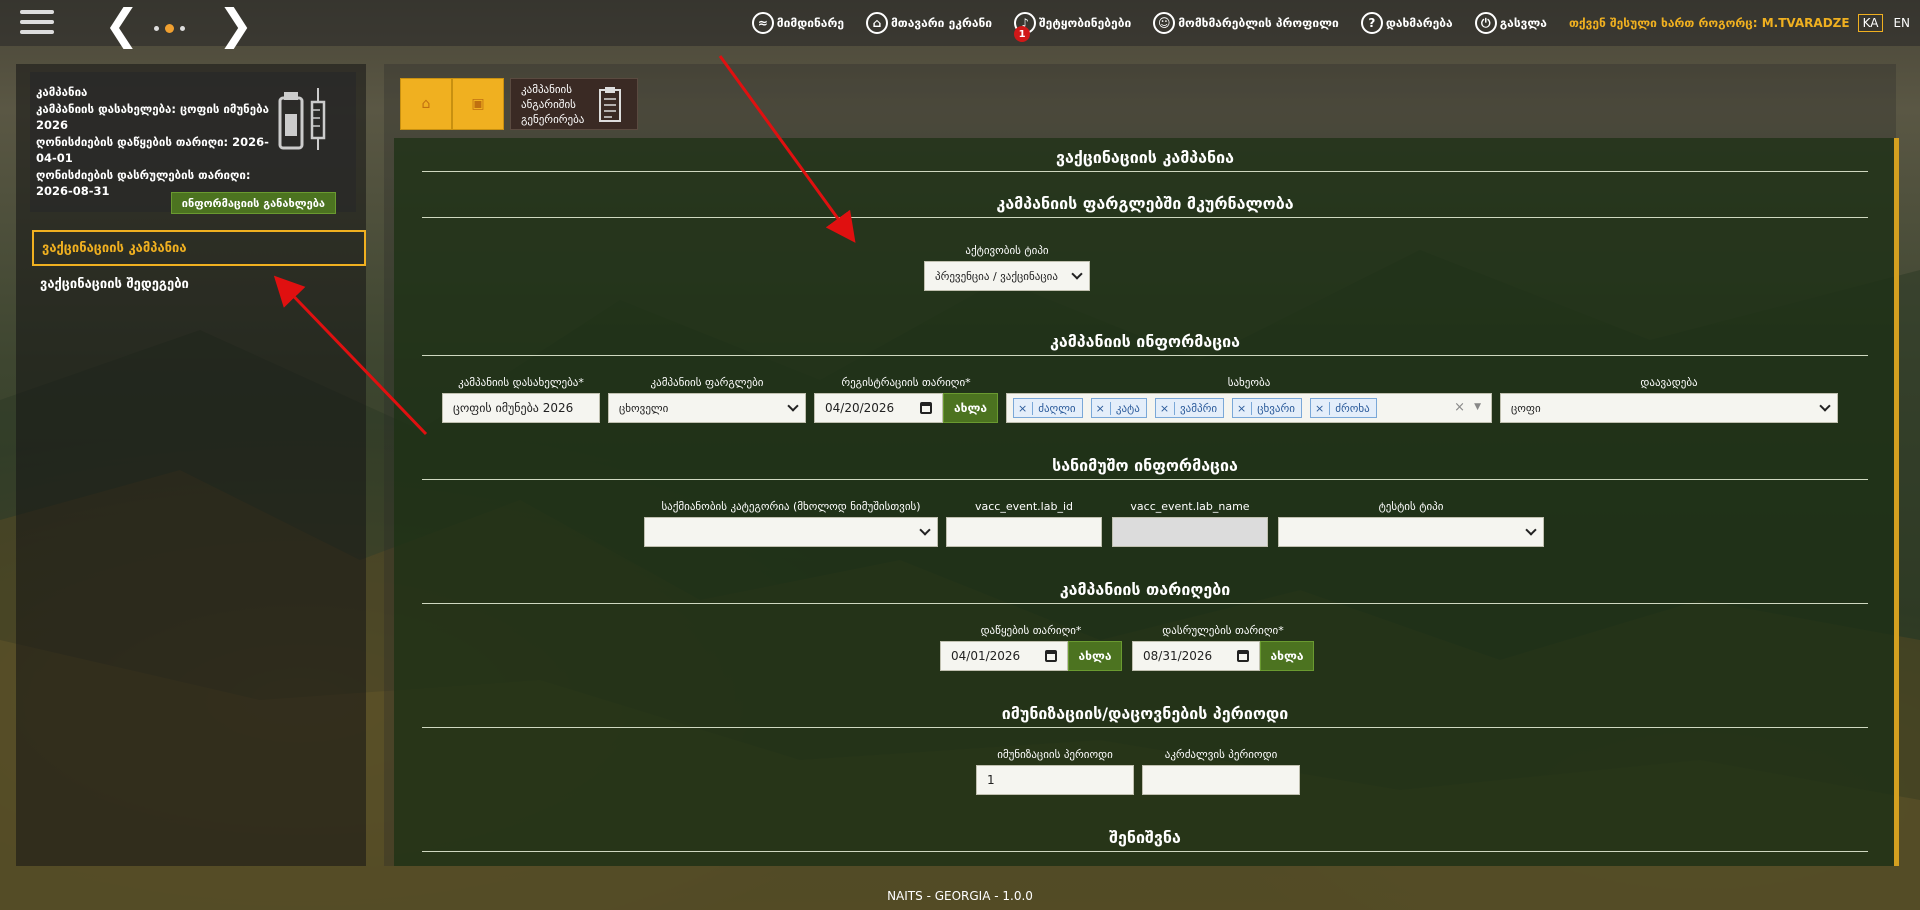 This screenshot has height=910, width=1920. I want to click on activity-type-label: აქტივობის ტიპი, so click(1007, 250).